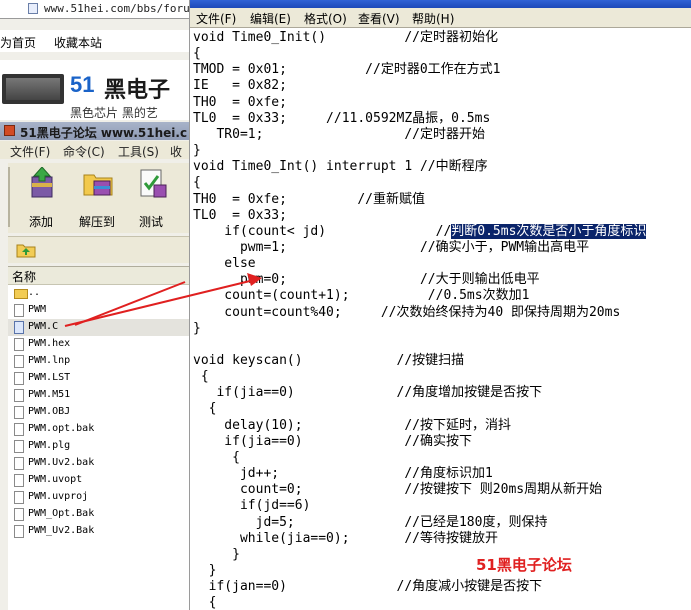  What do you see at coordinates (420, 231) in the screenshot?
I see `code-line: if(count< jd) //判断0.5ms次数是否小于角度标识` at bounding box center [420, 231].